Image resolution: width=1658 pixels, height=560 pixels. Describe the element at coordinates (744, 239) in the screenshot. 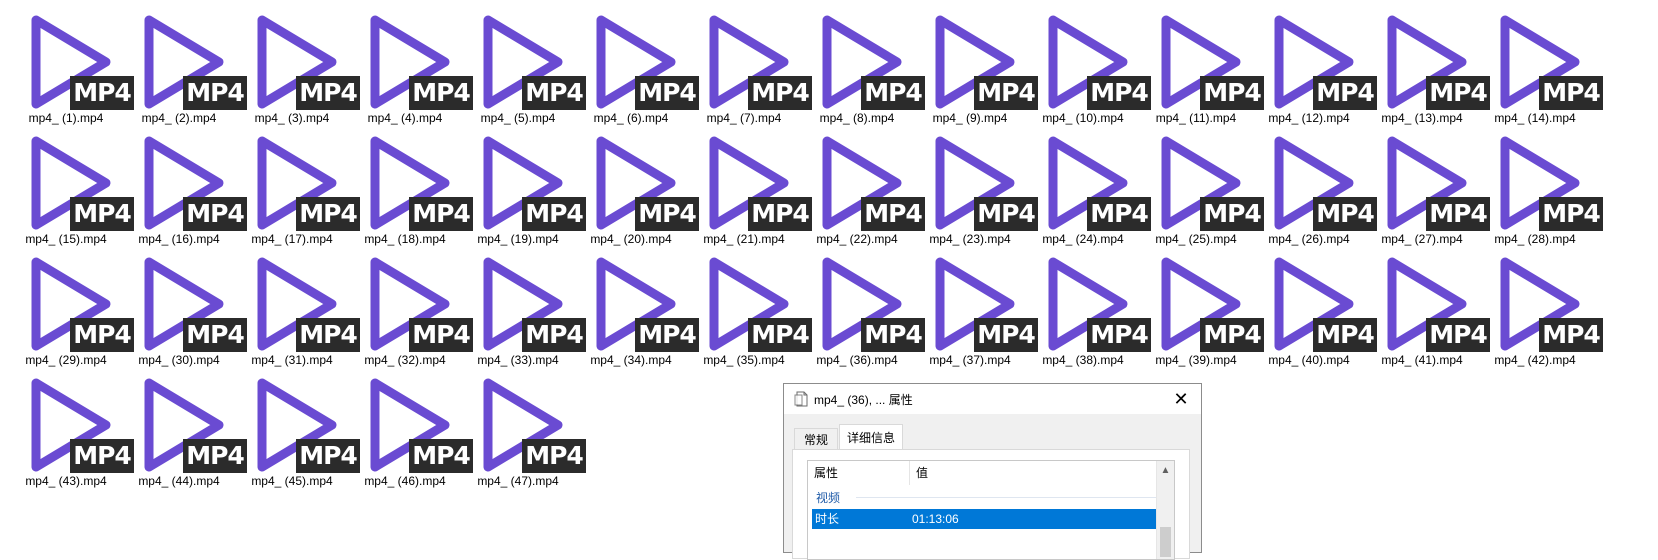

I see `file-name: mp4_ (21).mp4` at that location.